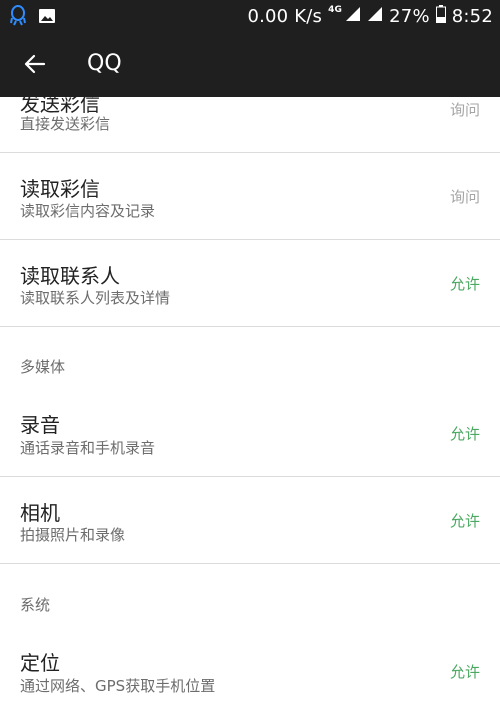  Describe the element at coordinates (43, 367) in the screenshot. I see `section-header-multimedia: 多媒体` at that location.